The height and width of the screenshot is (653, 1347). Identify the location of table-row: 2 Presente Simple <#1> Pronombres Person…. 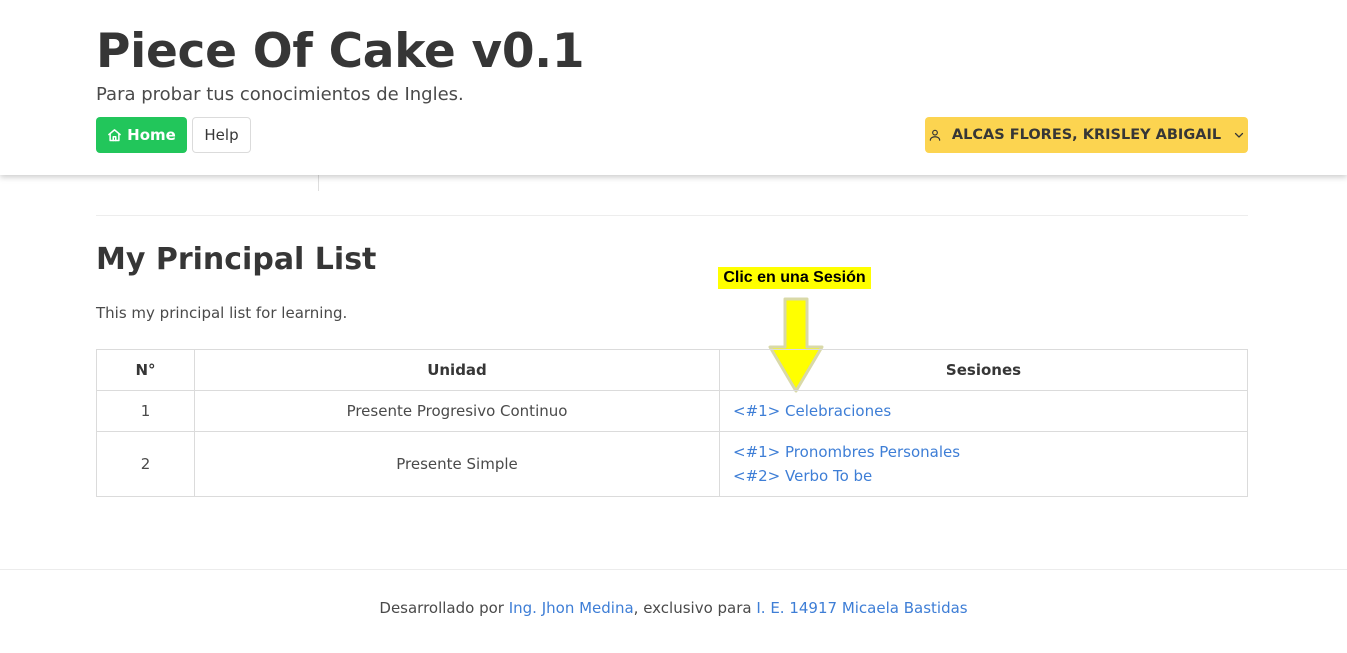
(672, 464).